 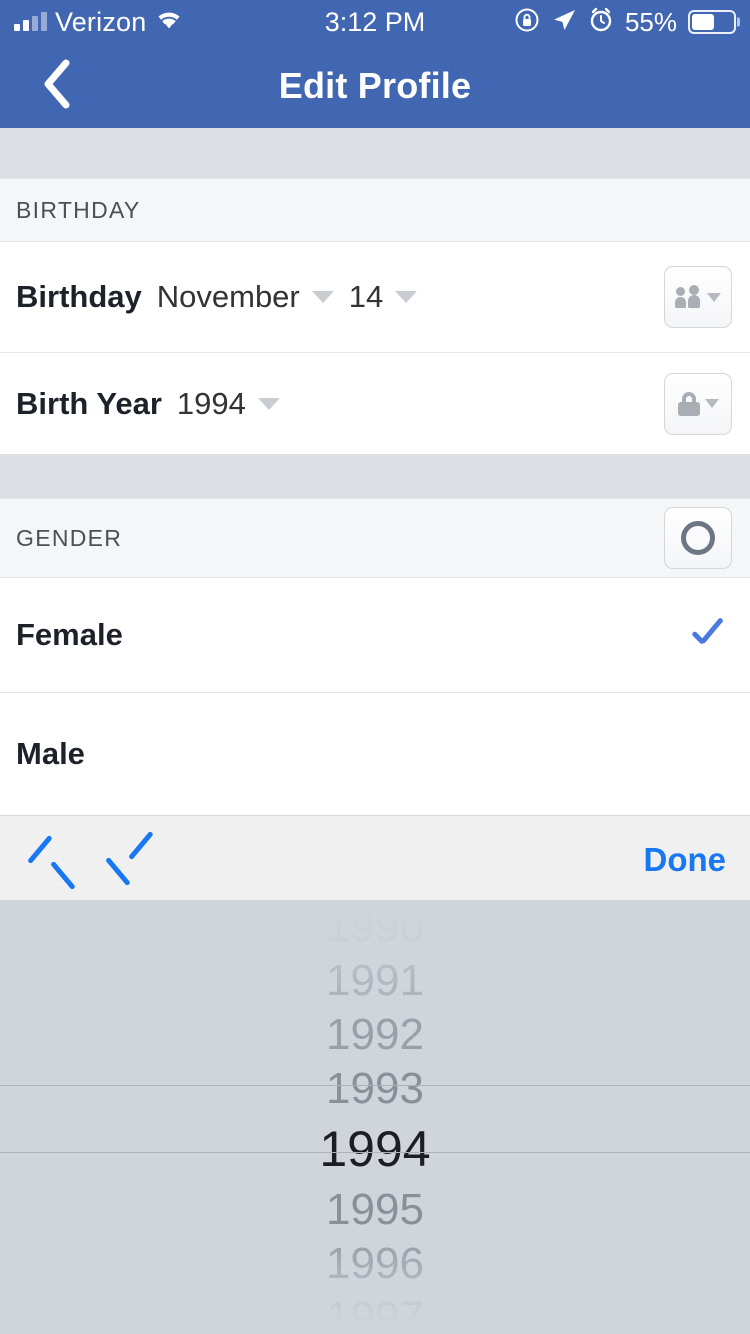 I want to click on privacy-button-birth-year, so click(x=698, y=403).